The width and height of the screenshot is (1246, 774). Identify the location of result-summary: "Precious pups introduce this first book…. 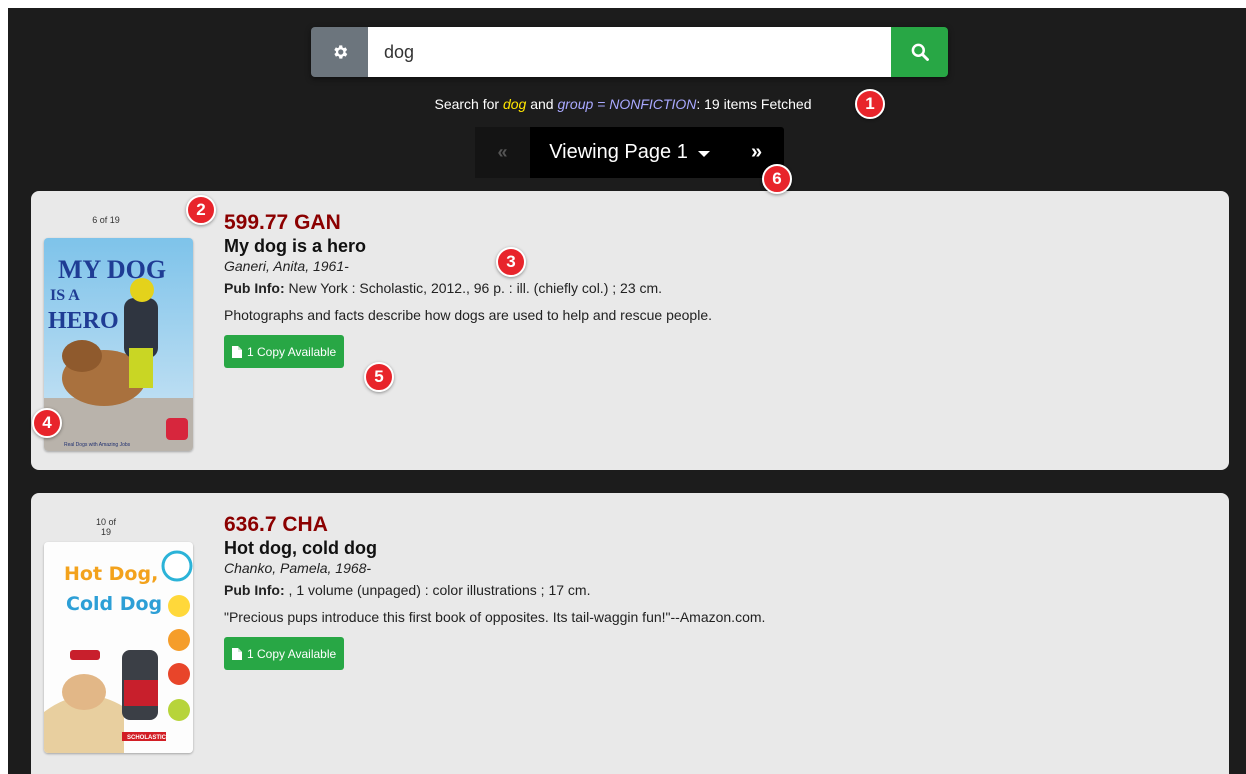
(495, 617).